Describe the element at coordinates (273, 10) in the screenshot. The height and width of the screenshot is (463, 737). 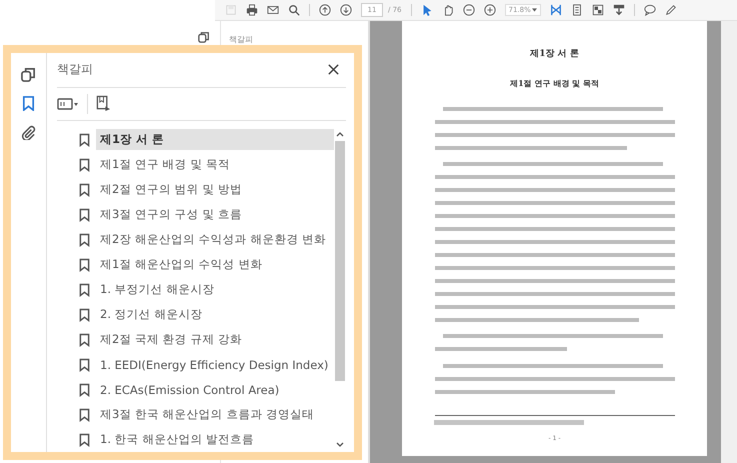
I see `mail-icon` at that location.